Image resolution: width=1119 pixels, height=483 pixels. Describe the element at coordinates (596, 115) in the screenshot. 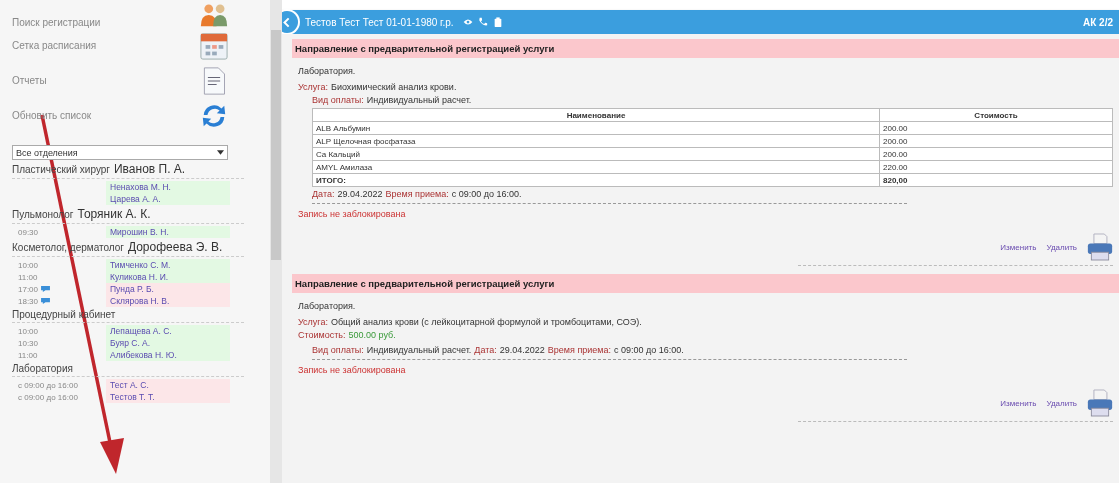

I see `column-header: Наименование` at that location.